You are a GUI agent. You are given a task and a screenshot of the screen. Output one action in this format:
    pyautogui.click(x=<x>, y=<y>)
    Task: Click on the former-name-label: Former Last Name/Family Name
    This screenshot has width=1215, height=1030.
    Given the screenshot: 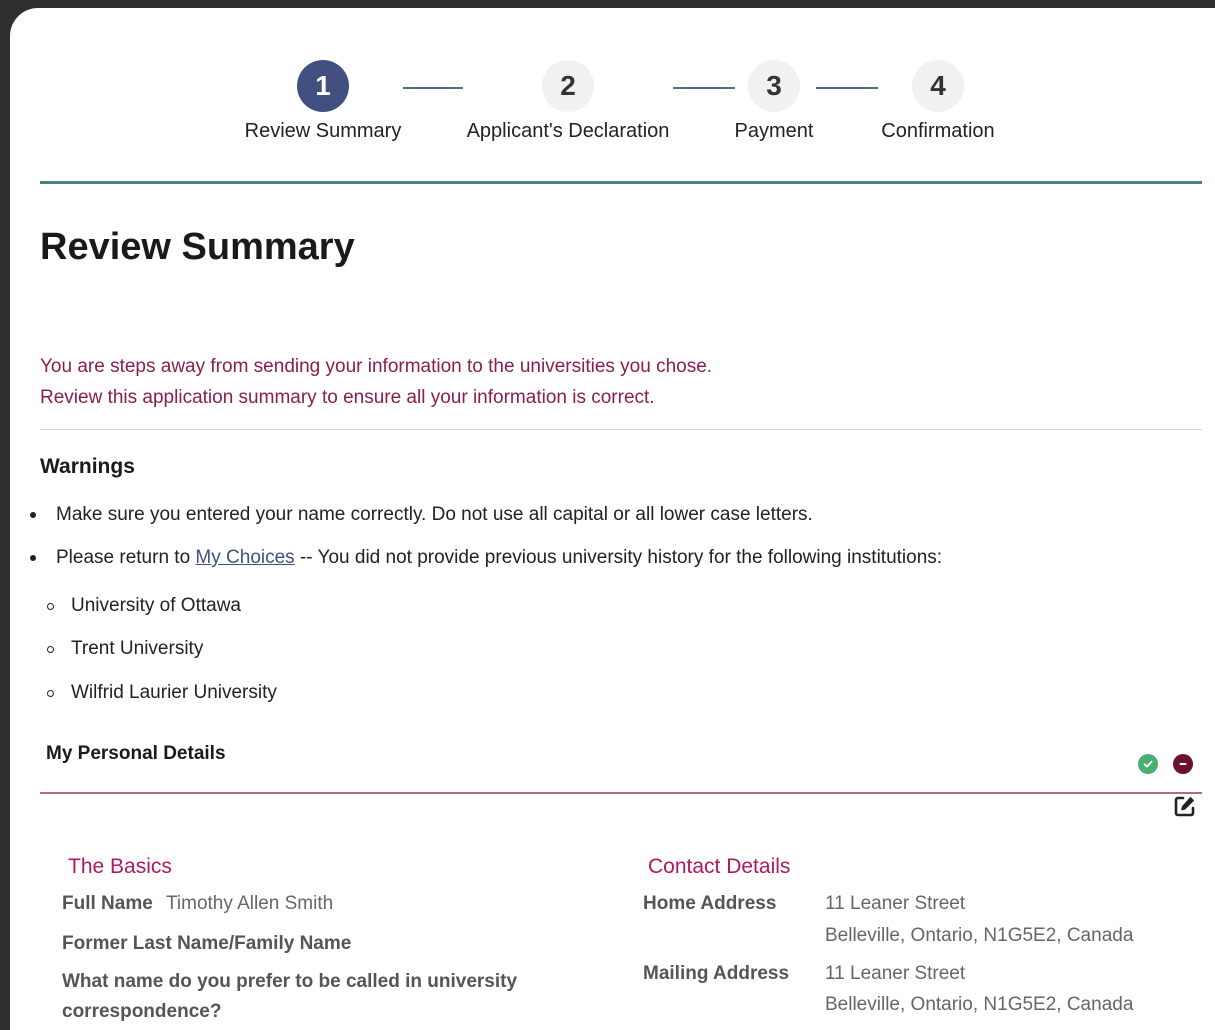 What is the action you would take?
    pyautogui.click(x=207, y=943)
    